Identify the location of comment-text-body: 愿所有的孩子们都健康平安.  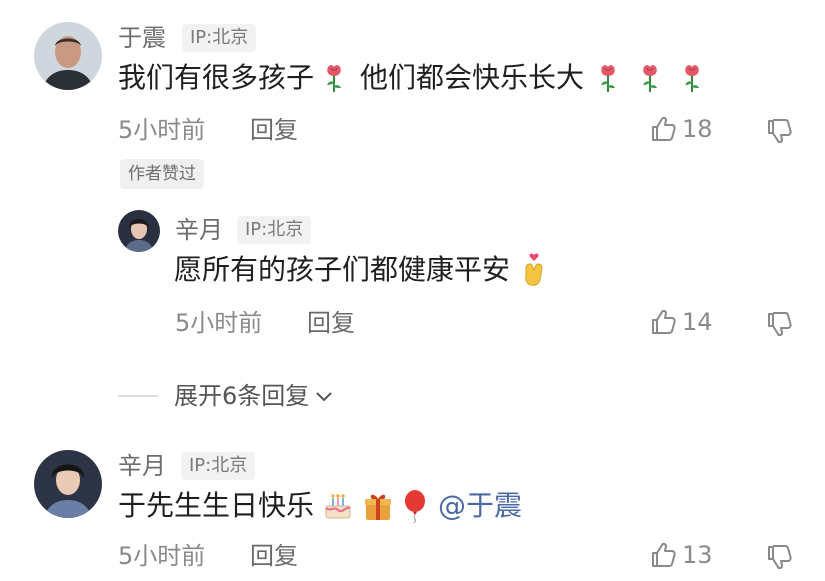
(342, 269).